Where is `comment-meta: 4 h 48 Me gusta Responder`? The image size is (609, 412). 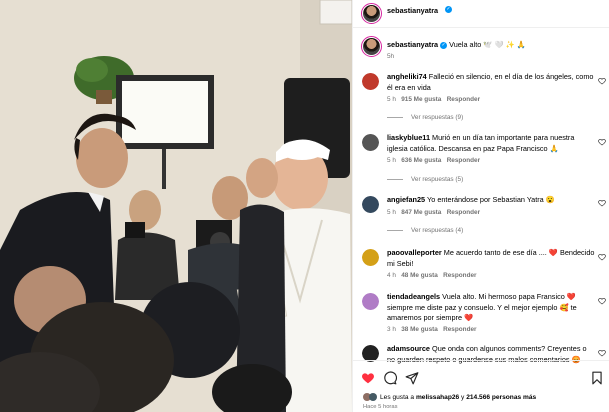
comment-meta: 4 h 48 Me gusta Responder is located at coordinates (432, 275).